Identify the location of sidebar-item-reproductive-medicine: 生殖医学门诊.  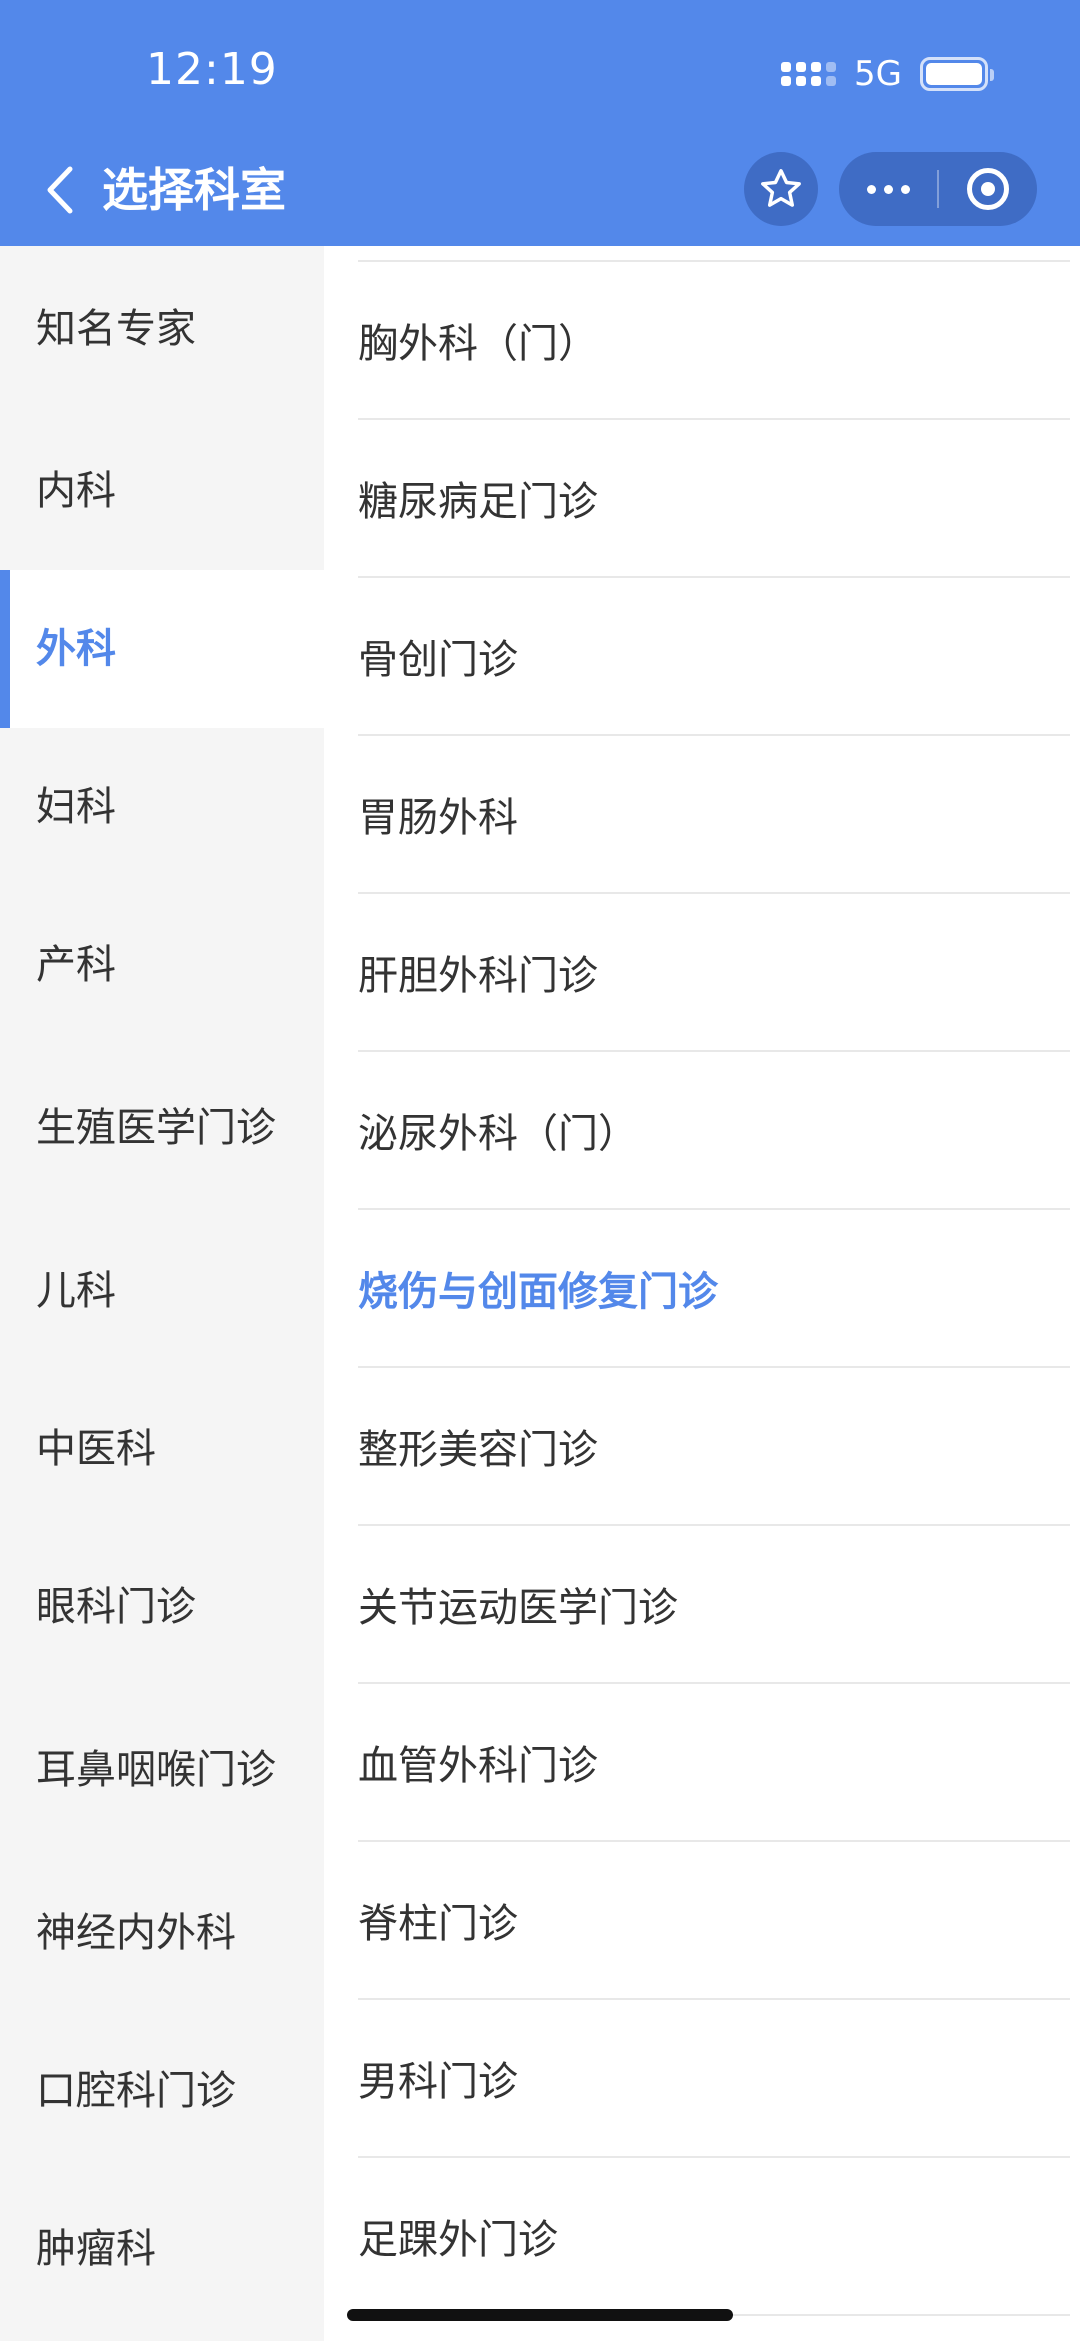
(162, 1128).